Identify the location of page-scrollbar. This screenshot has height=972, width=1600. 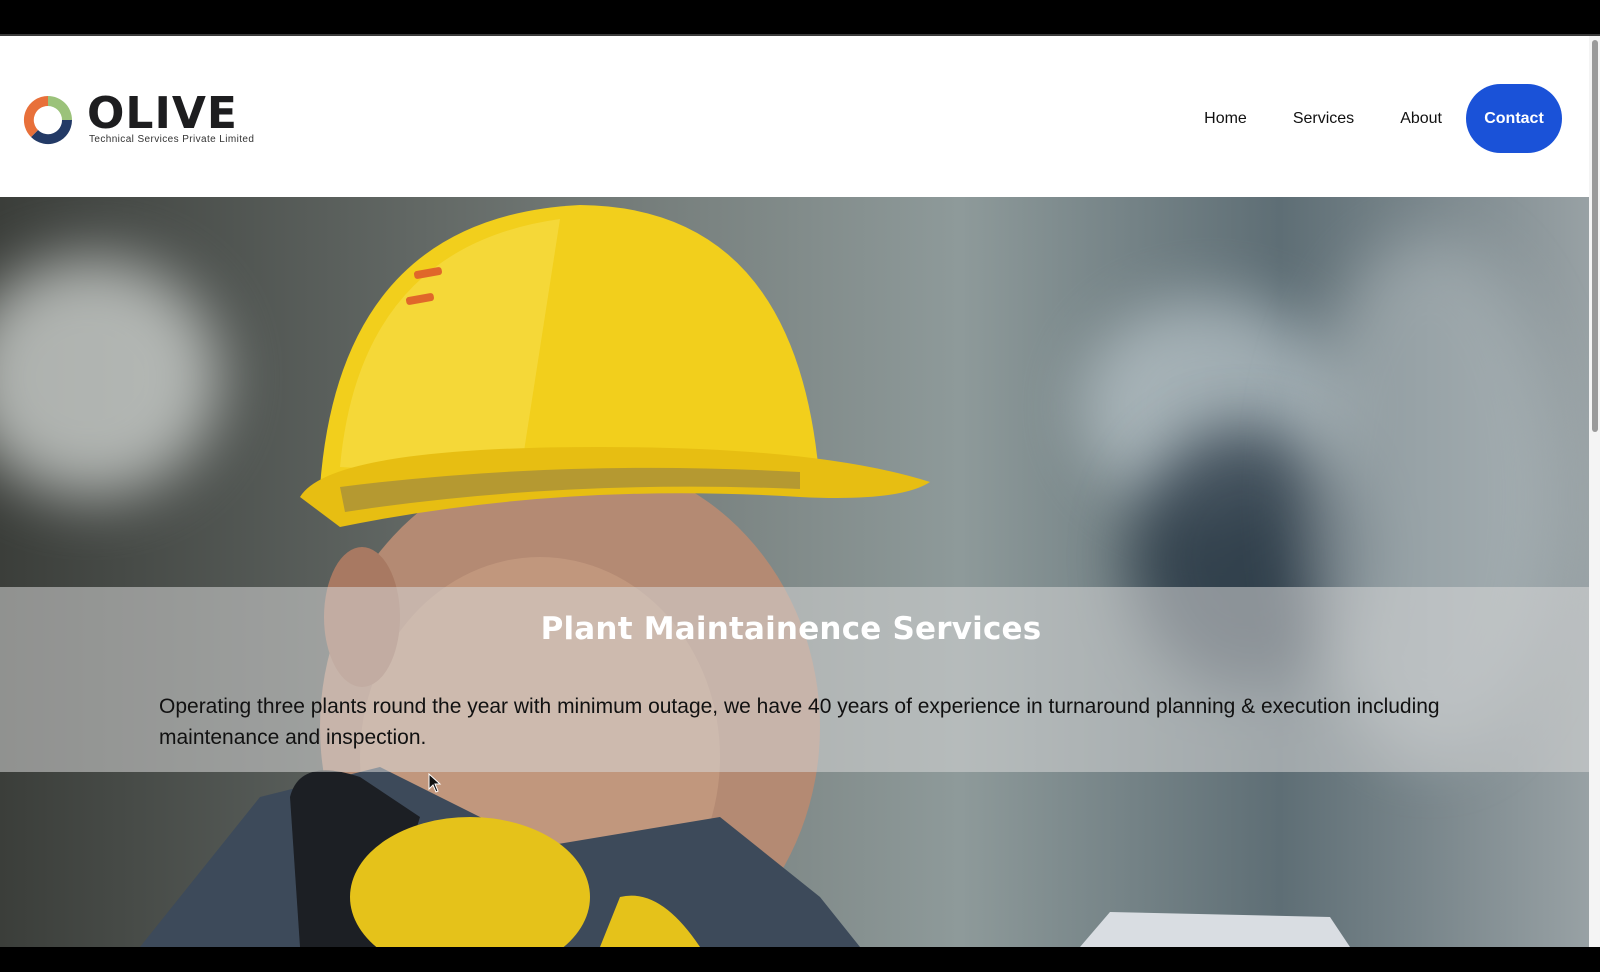
(1594, 491).